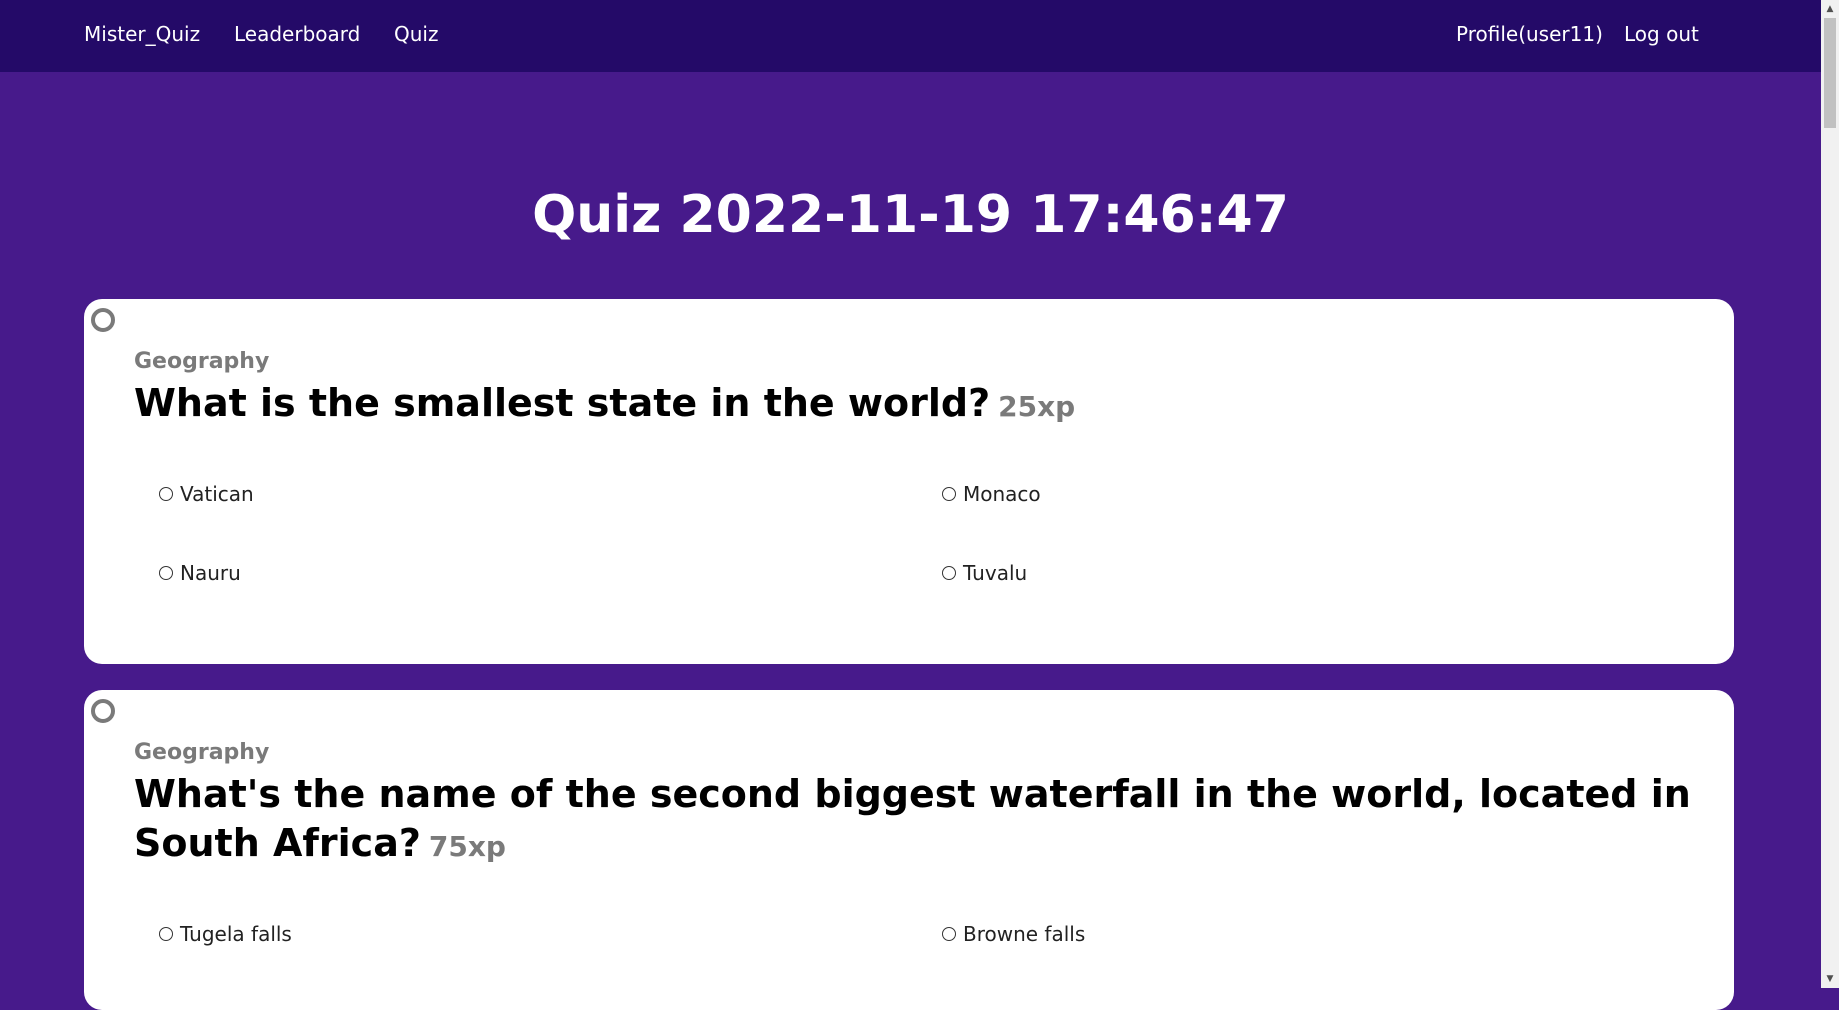 This screenshot has height=1010, width=1839. I want to click on answer-option-label: Vatican, so click(217, 494).